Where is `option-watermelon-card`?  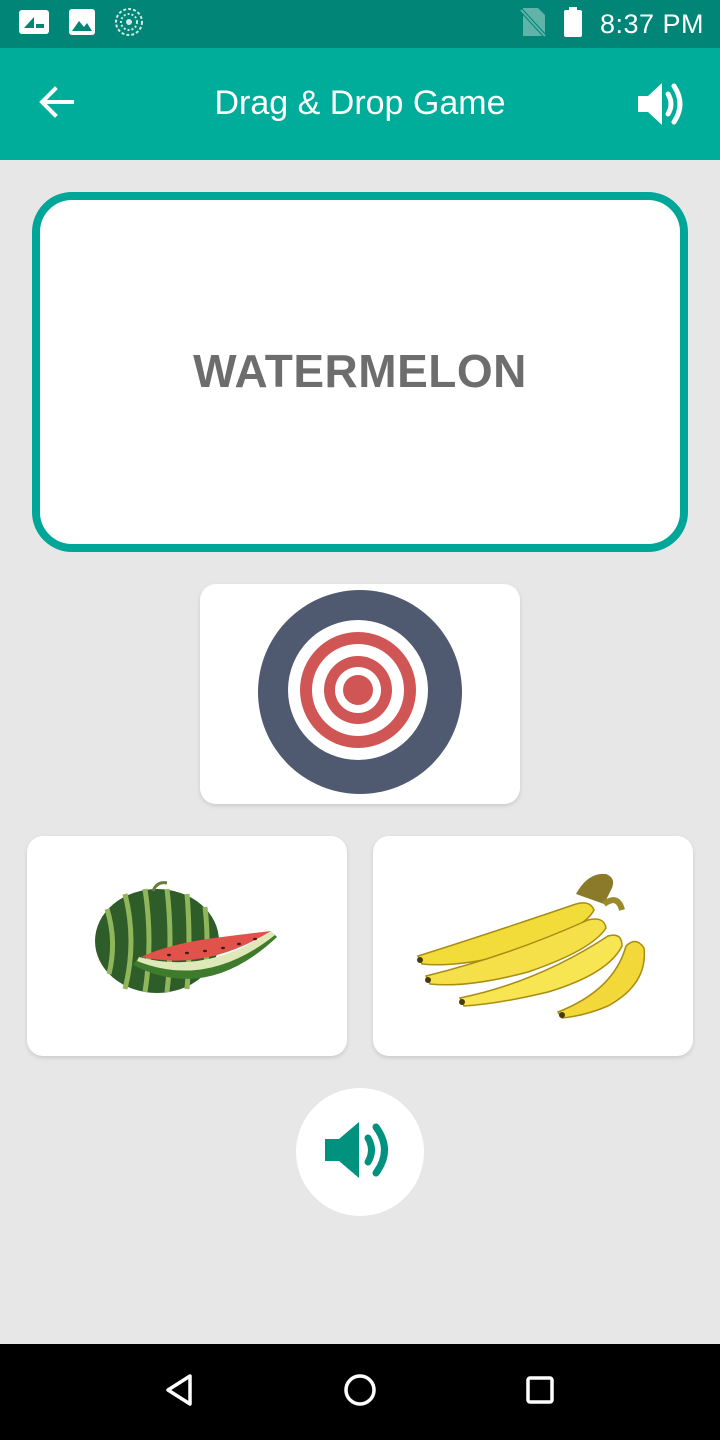
option-watermelon-card is located at coordinates (187, 946).